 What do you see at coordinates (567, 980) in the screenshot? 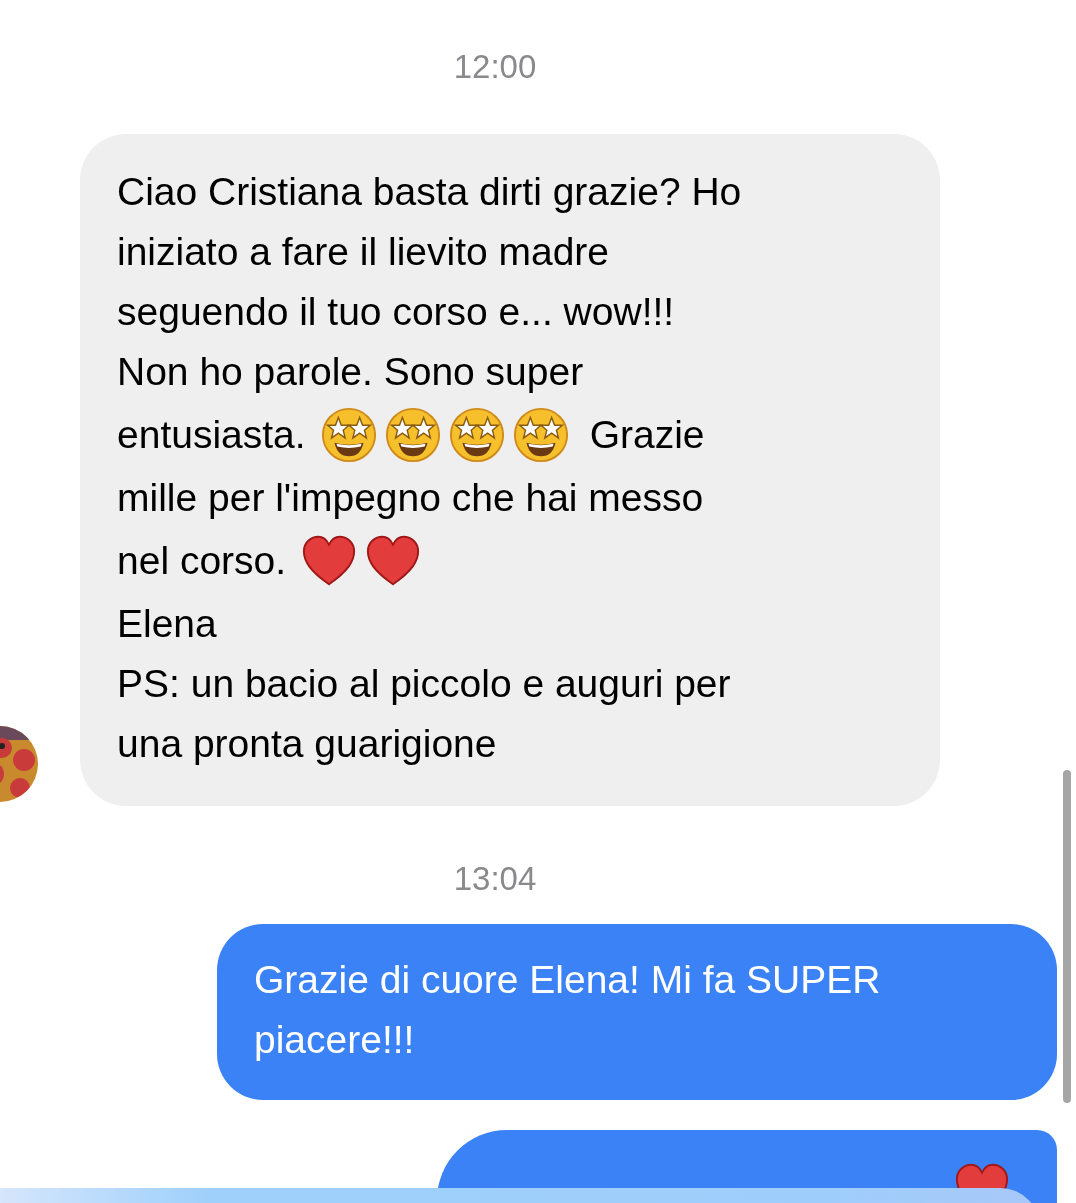
I see `message-text: Grazie di cuore Elena! Mi fa SUPER` at bounding box center [567, 980].